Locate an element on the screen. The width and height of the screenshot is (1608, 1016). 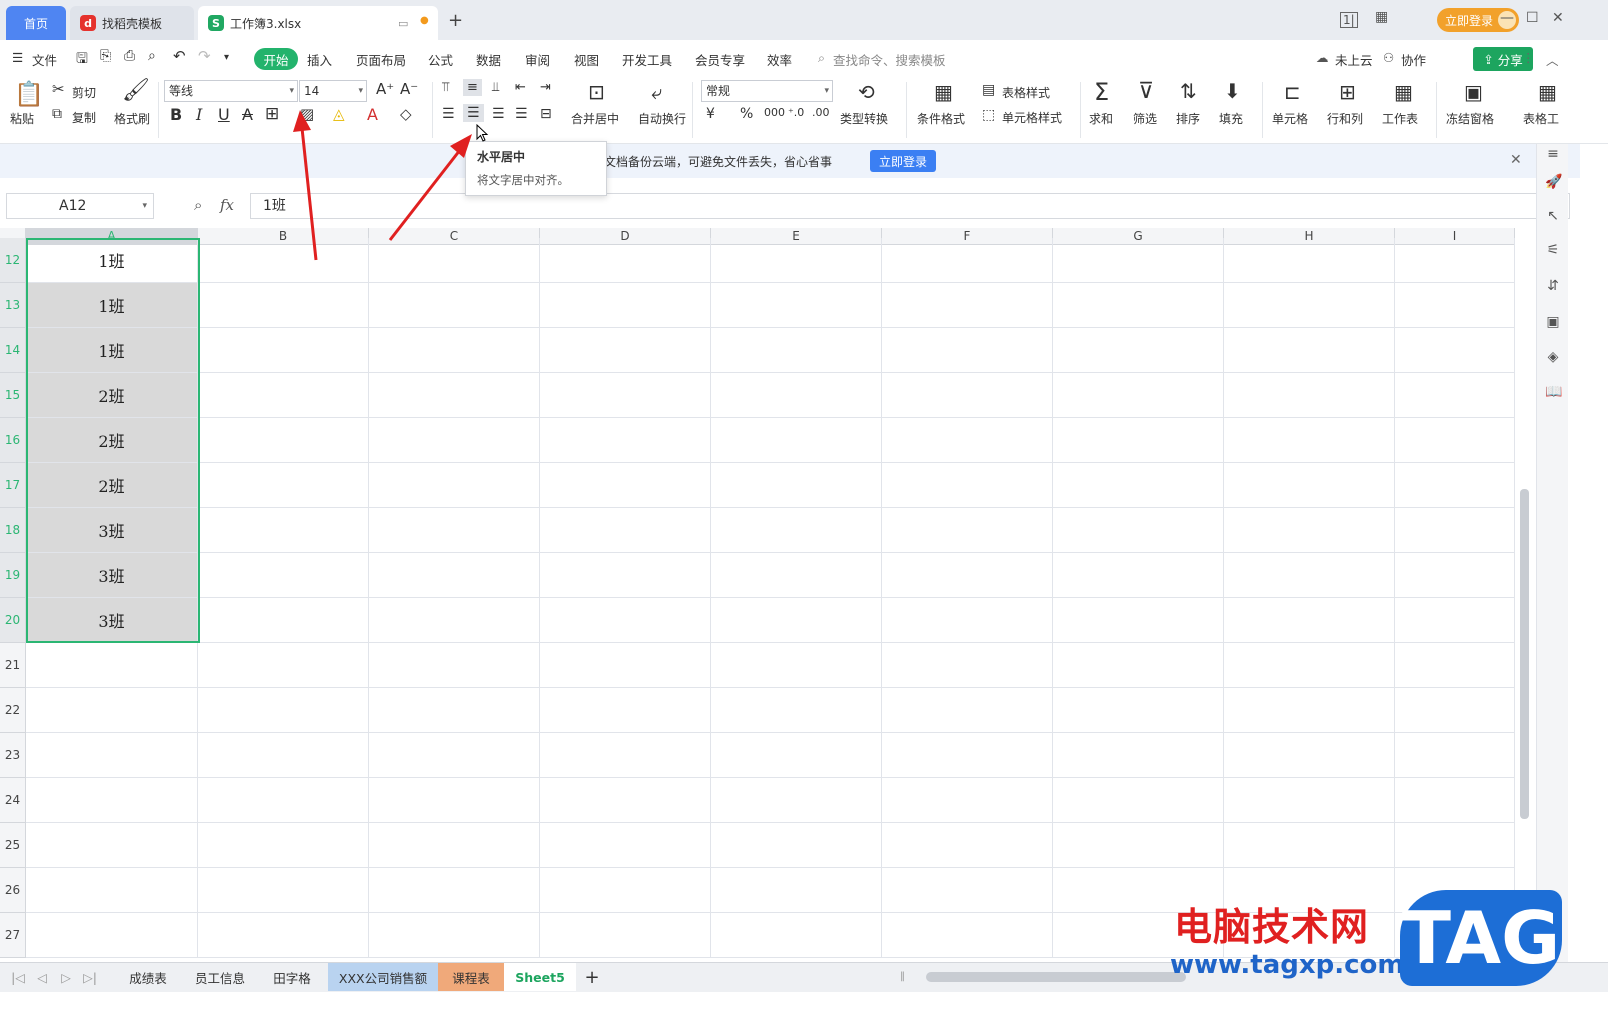
sidebar-menu-icon: ≡ is located at coordinates (1553, 154).